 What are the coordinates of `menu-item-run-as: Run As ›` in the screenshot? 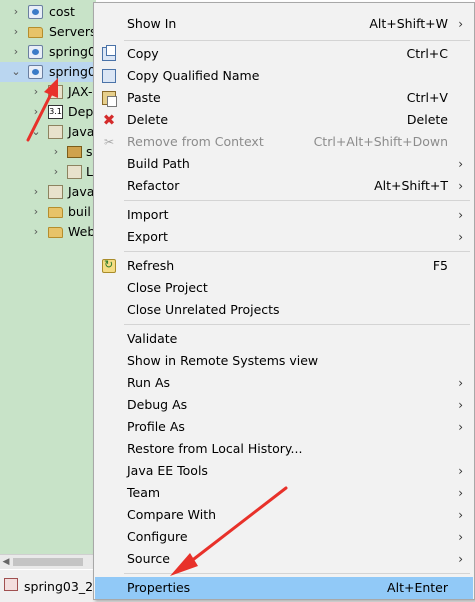 It's located at (284, 383).